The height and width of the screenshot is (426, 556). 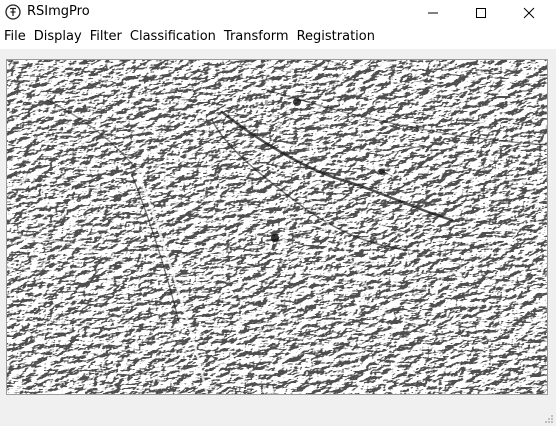 I want to click on maximize-icon, so click(x=481, y=13).